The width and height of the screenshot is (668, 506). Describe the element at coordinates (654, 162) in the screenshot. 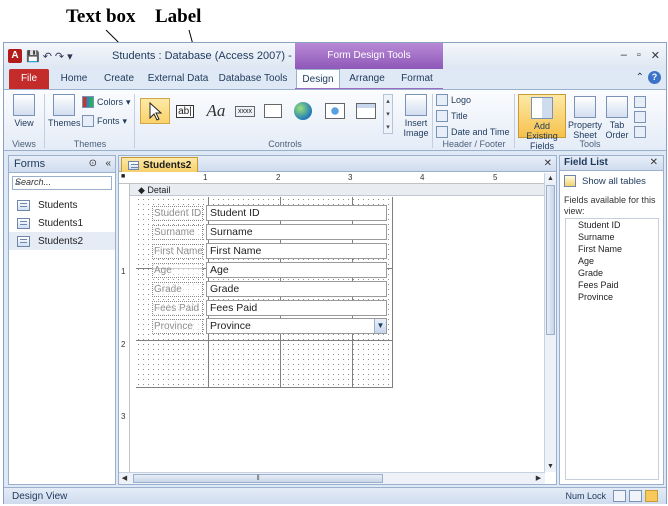

I see `close-field-list-icon: ✕` at that location.